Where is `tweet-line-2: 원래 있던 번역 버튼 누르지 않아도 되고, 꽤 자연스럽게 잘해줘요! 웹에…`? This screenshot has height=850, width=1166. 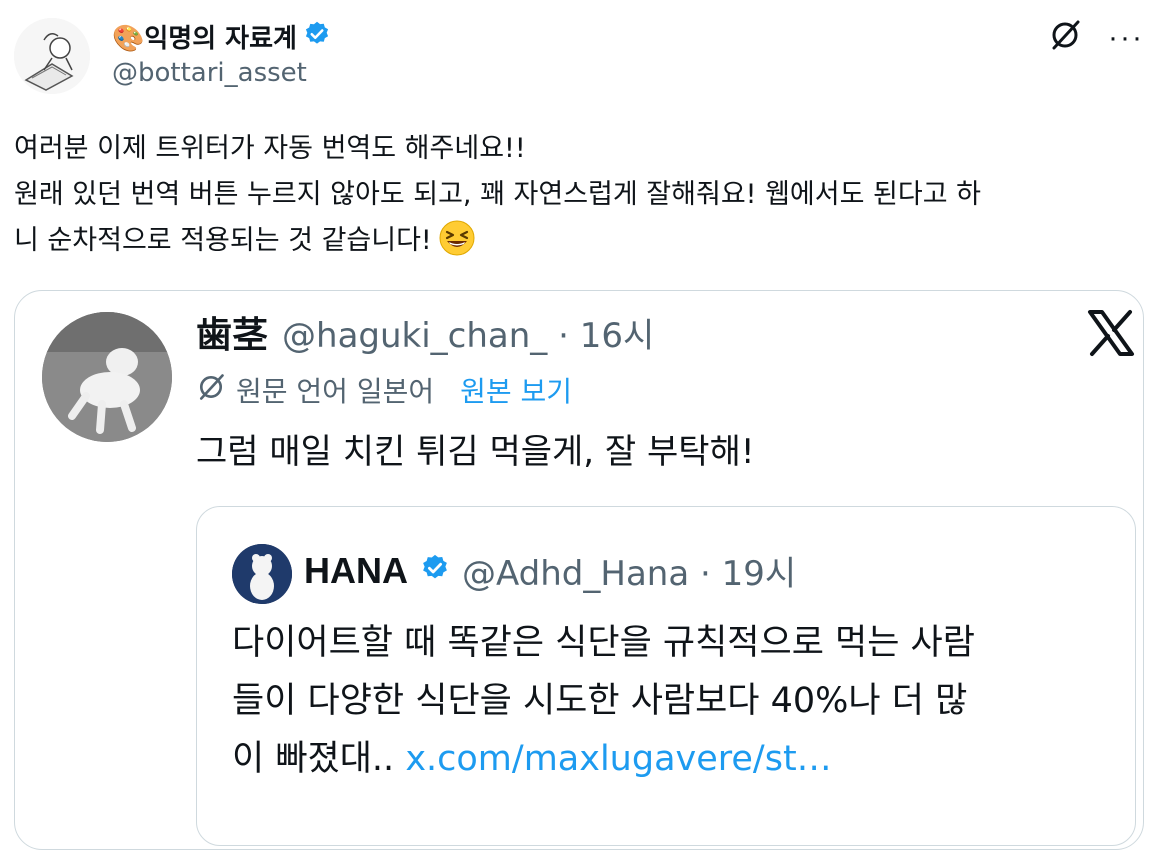
tweet-line-2: 원래 있던 번역 버튼 누르지 않아도 되고, 꽤 자연스럽게 잘해줘요! 웹에… is located at coordinates (497, 194).